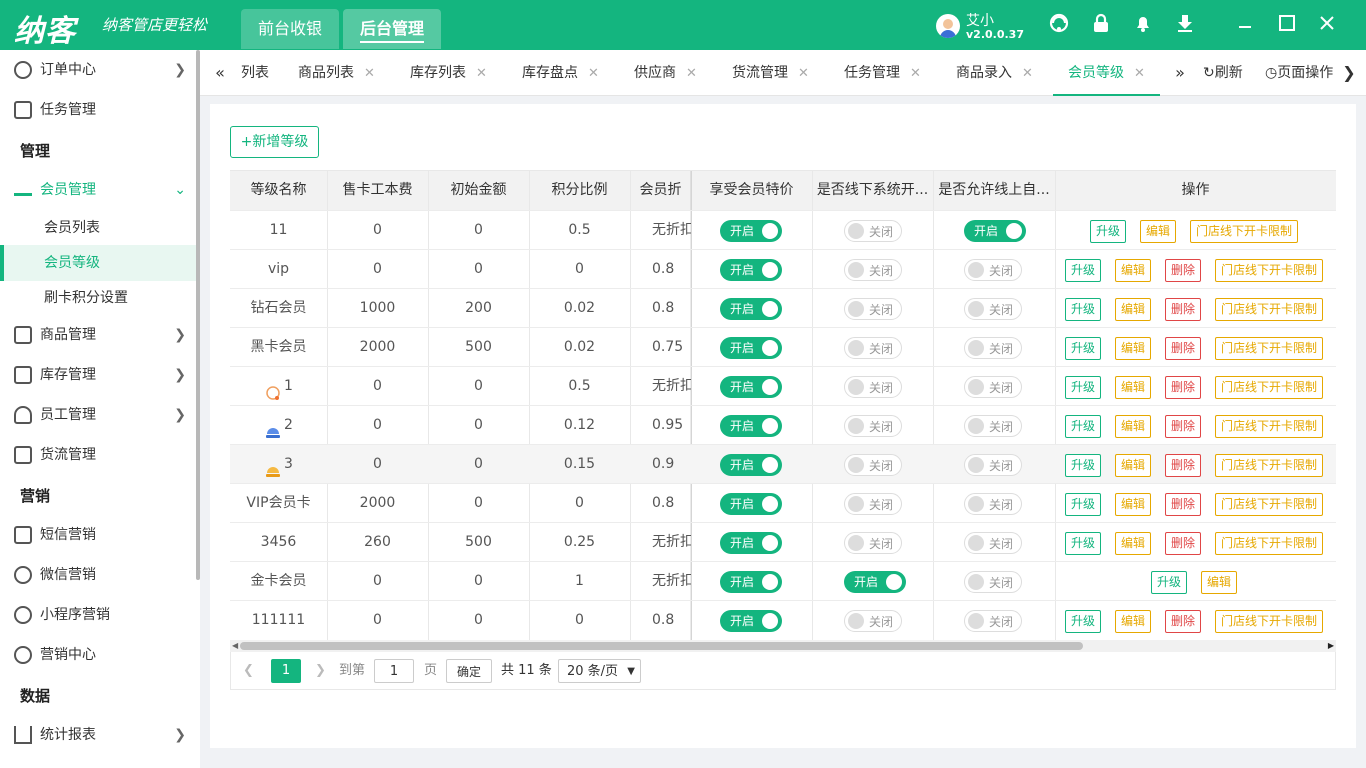 This screenshot has height=768, width=1366. Describe the element at coordinates (995, 231) in the screenshot. I see `online-self-switch: 开启` at that location.